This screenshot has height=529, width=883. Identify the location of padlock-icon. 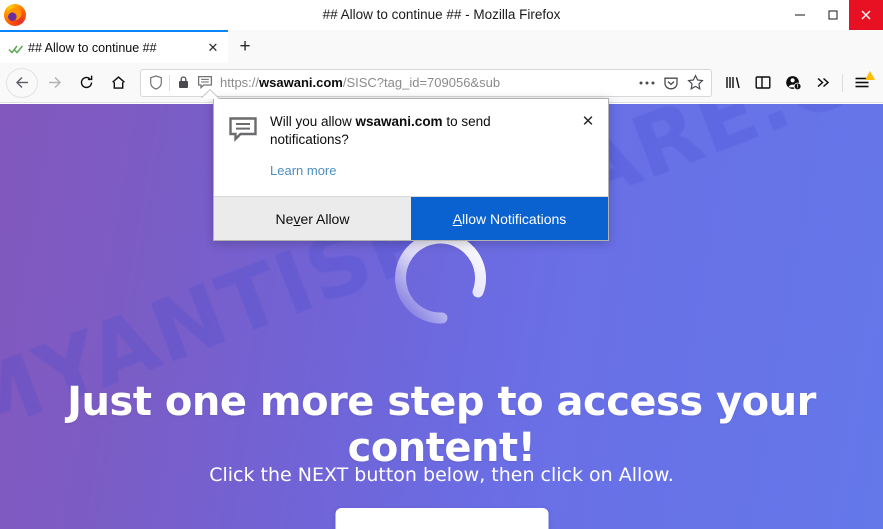
(183, 83).